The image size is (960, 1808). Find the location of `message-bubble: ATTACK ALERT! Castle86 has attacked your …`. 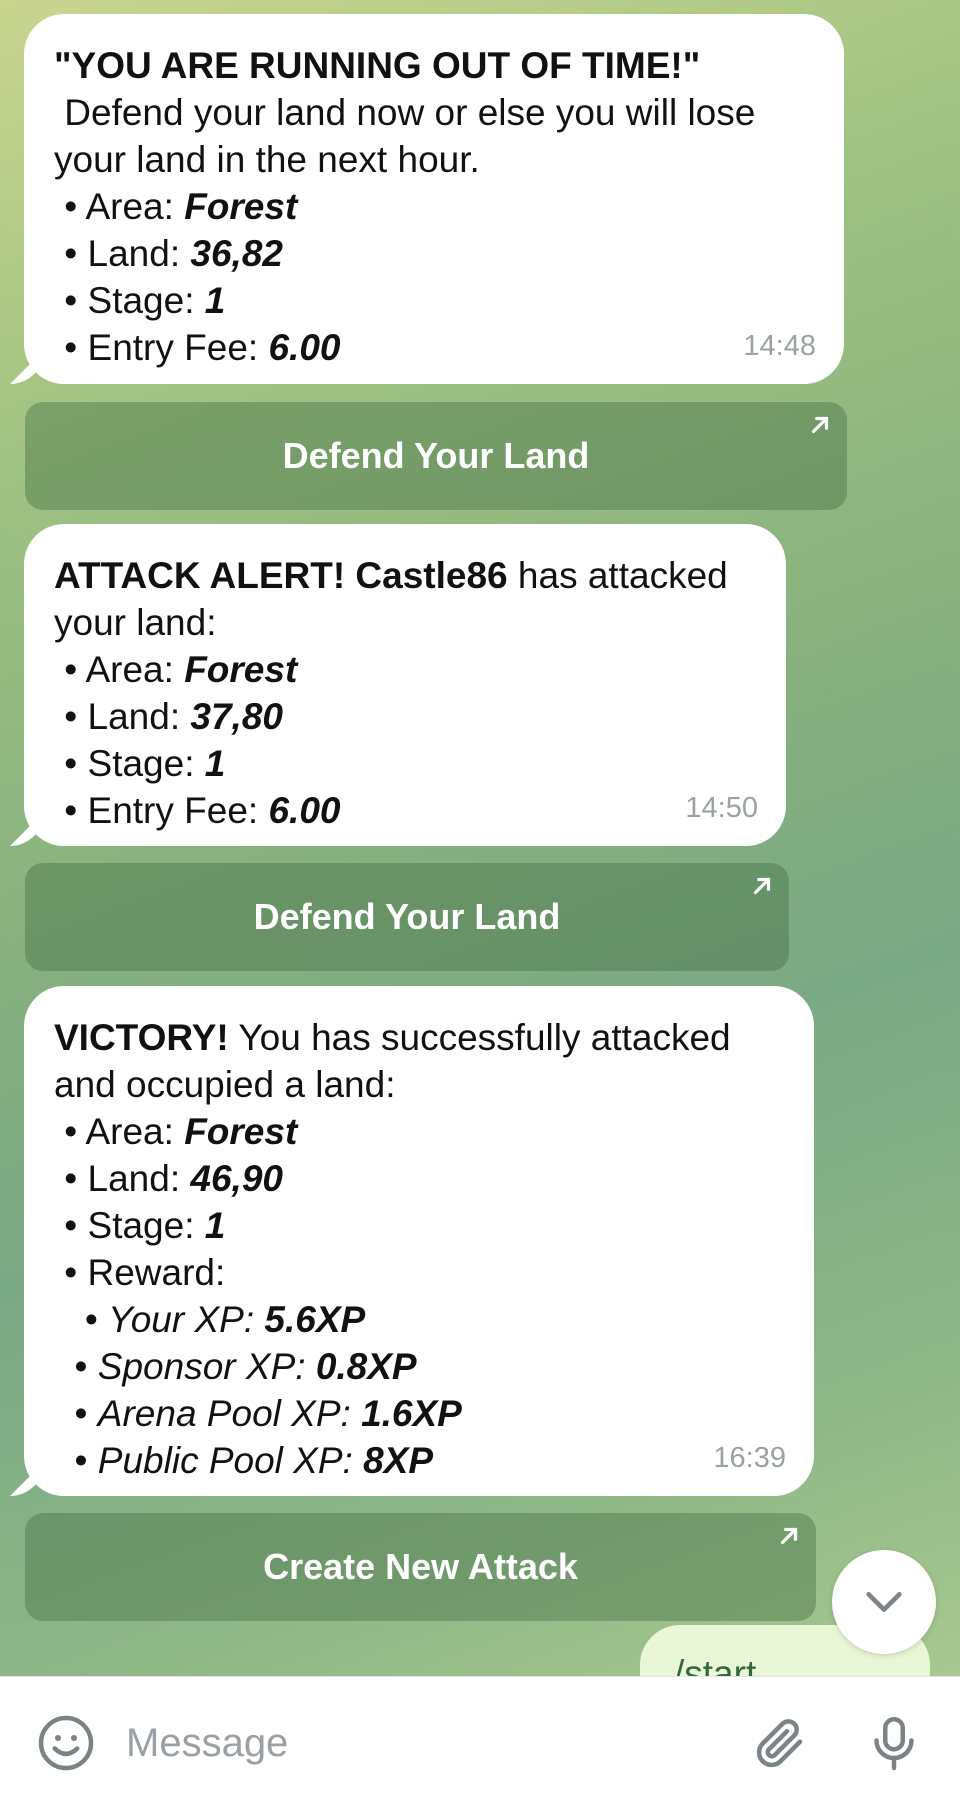

message-bubble: ATTACK ALERT! Castle86 has attacked your … is located at coordinates (398, 685).